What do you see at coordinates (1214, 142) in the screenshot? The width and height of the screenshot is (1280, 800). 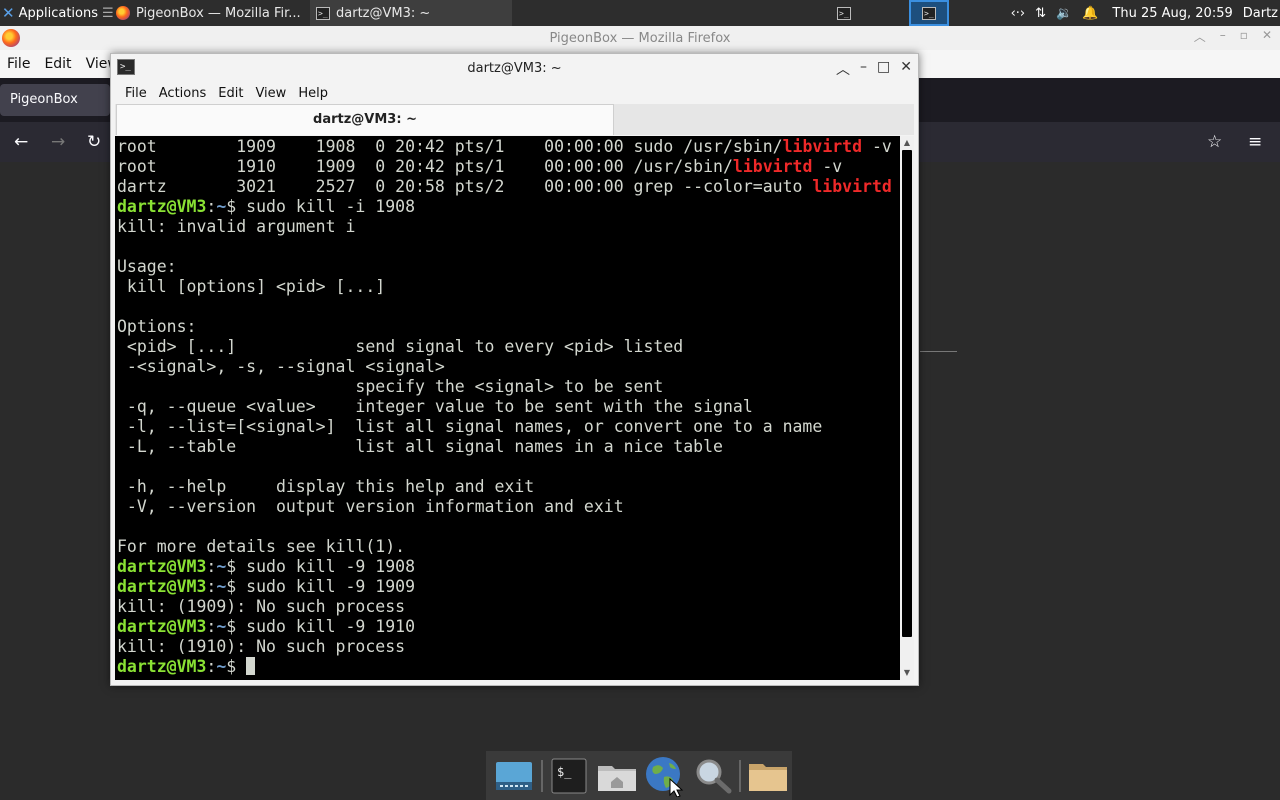 I see `bookmark-star-icon: ☆` at bounding box center [1214, 142].